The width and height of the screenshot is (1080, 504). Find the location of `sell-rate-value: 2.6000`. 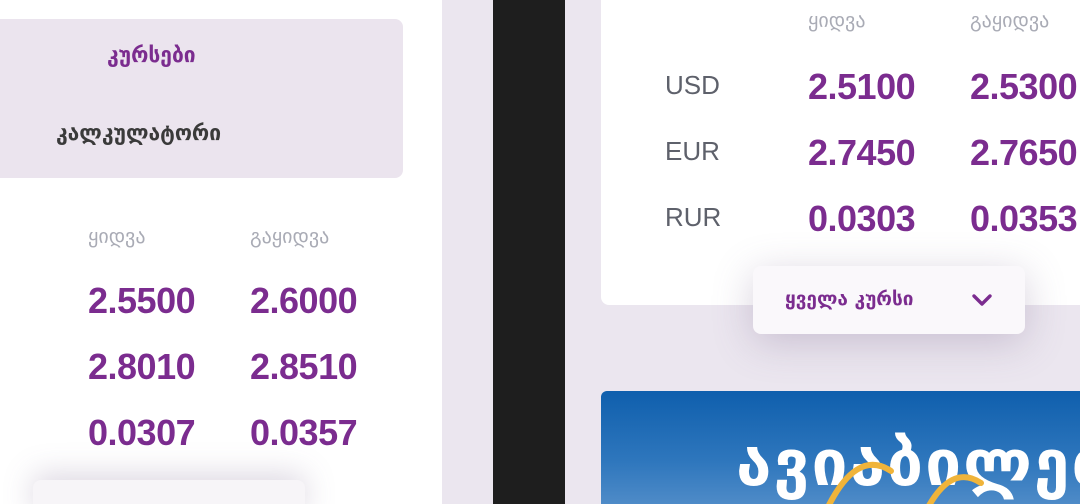

sell-rate-value: 2.6000 is located at coordinates (304, 300).